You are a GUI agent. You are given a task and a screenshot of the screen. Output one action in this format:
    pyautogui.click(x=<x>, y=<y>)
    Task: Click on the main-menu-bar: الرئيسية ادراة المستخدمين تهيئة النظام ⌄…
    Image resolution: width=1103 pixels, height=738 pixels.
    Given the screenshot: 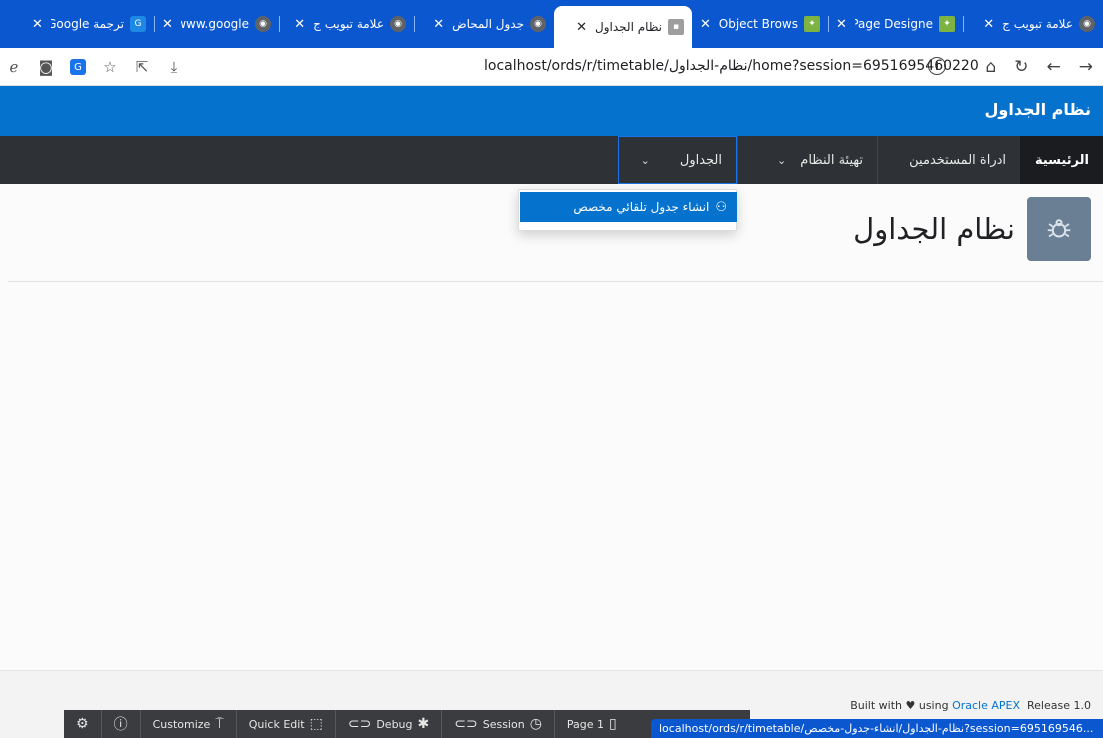 What is the action you would take?
    pyautogui.click(x=551, y=160)
    